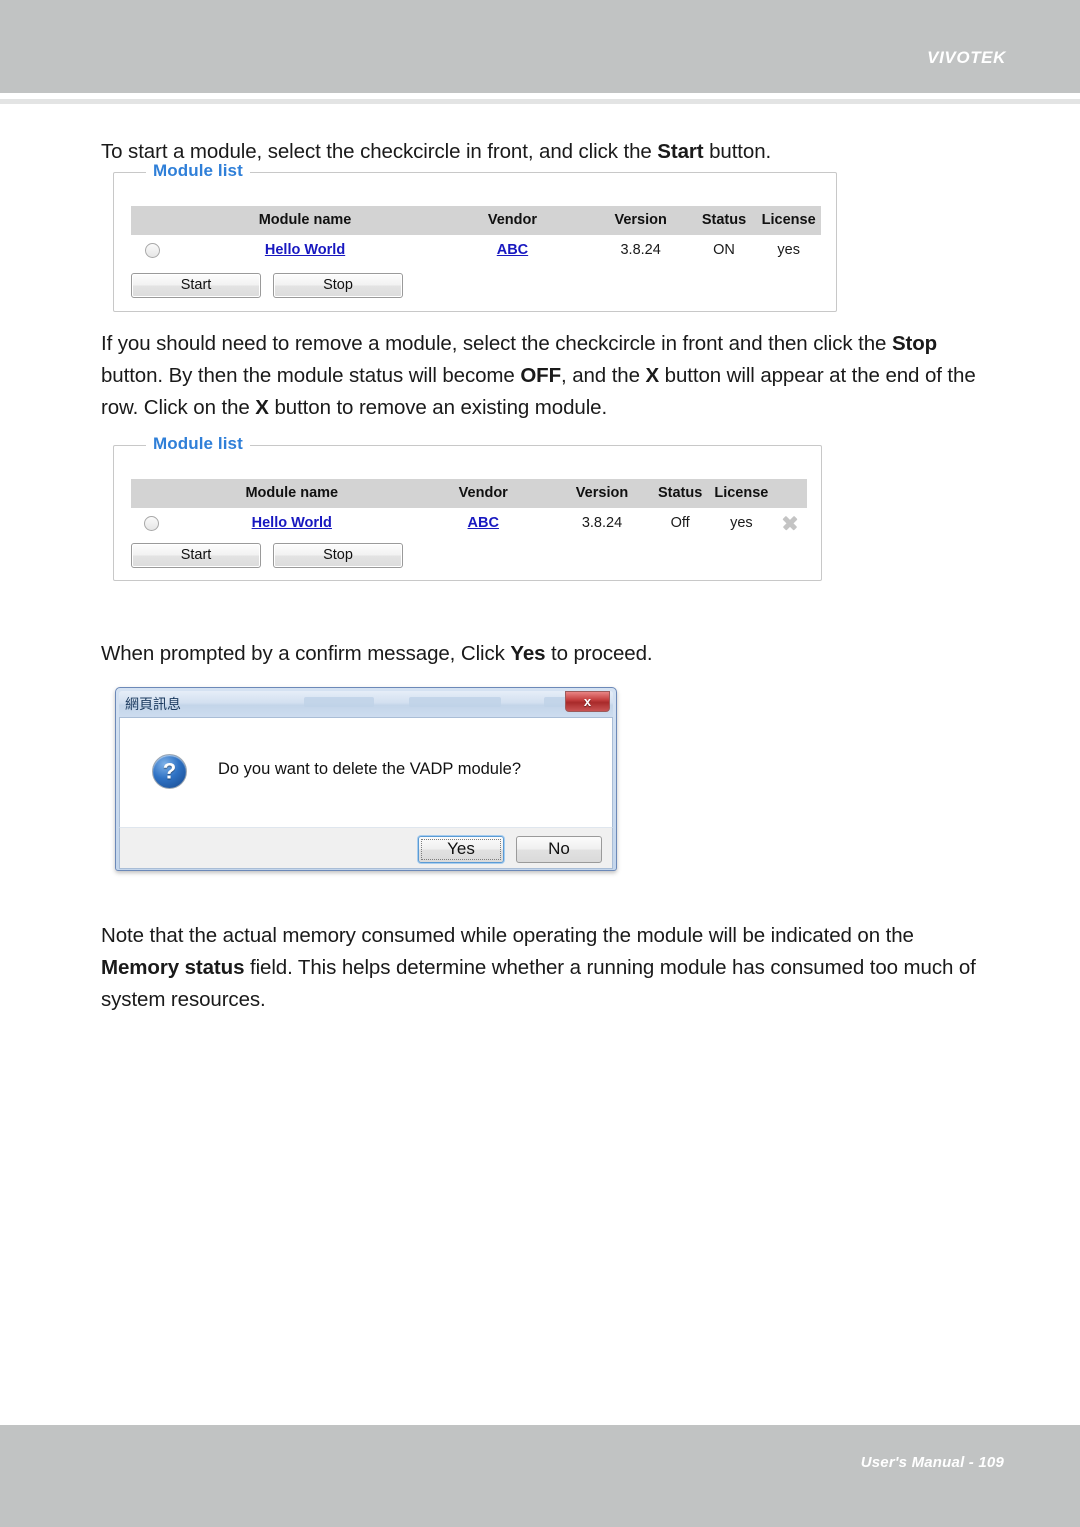  What do you see at coordinates (932, 1462) in the screenshot?
I see `page-number-label: User's Manual - 109` at bounding box center [932, 1462].